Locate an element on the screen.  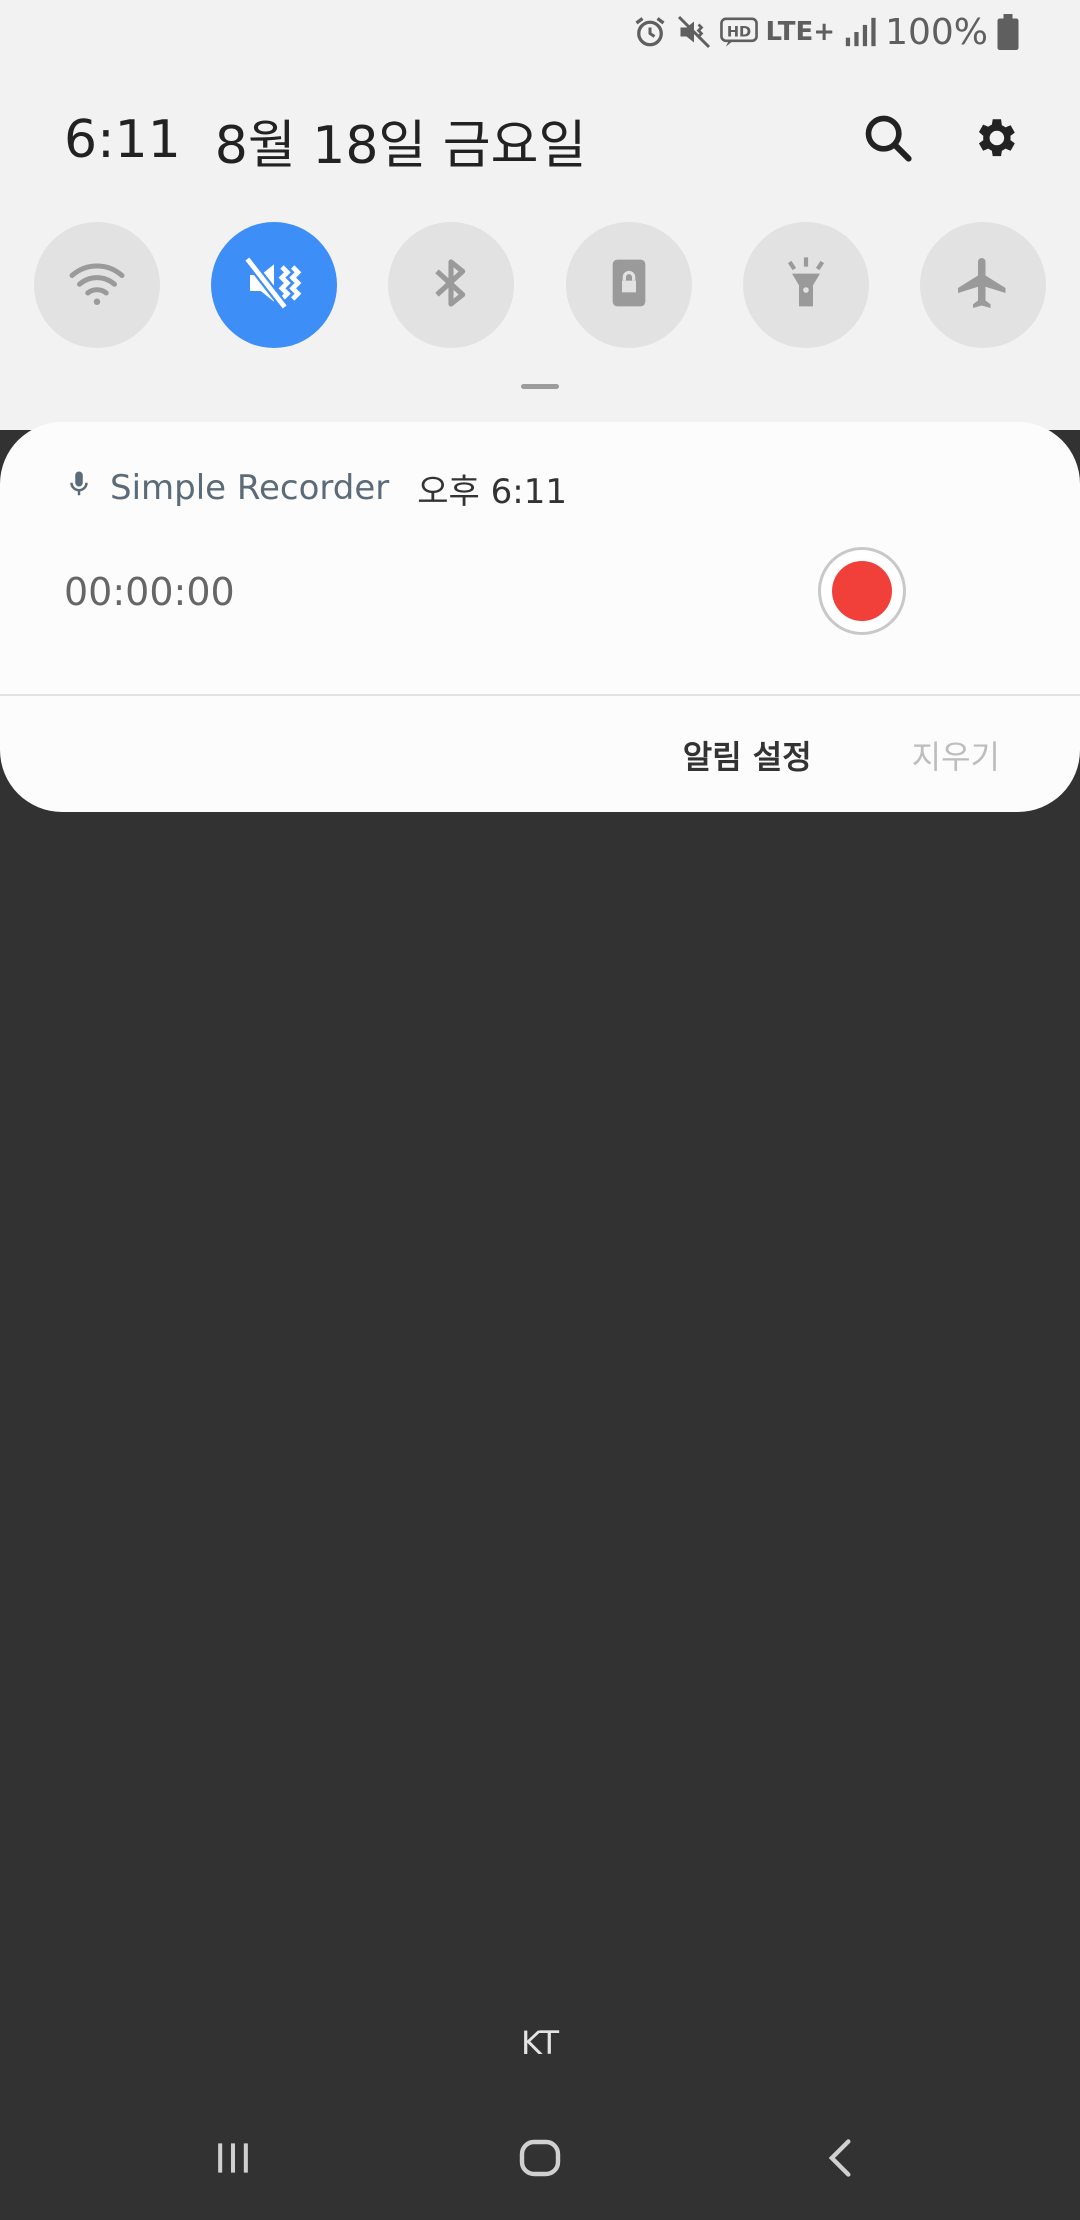
carrier-label: KT is located at coordinates (540, 2043).